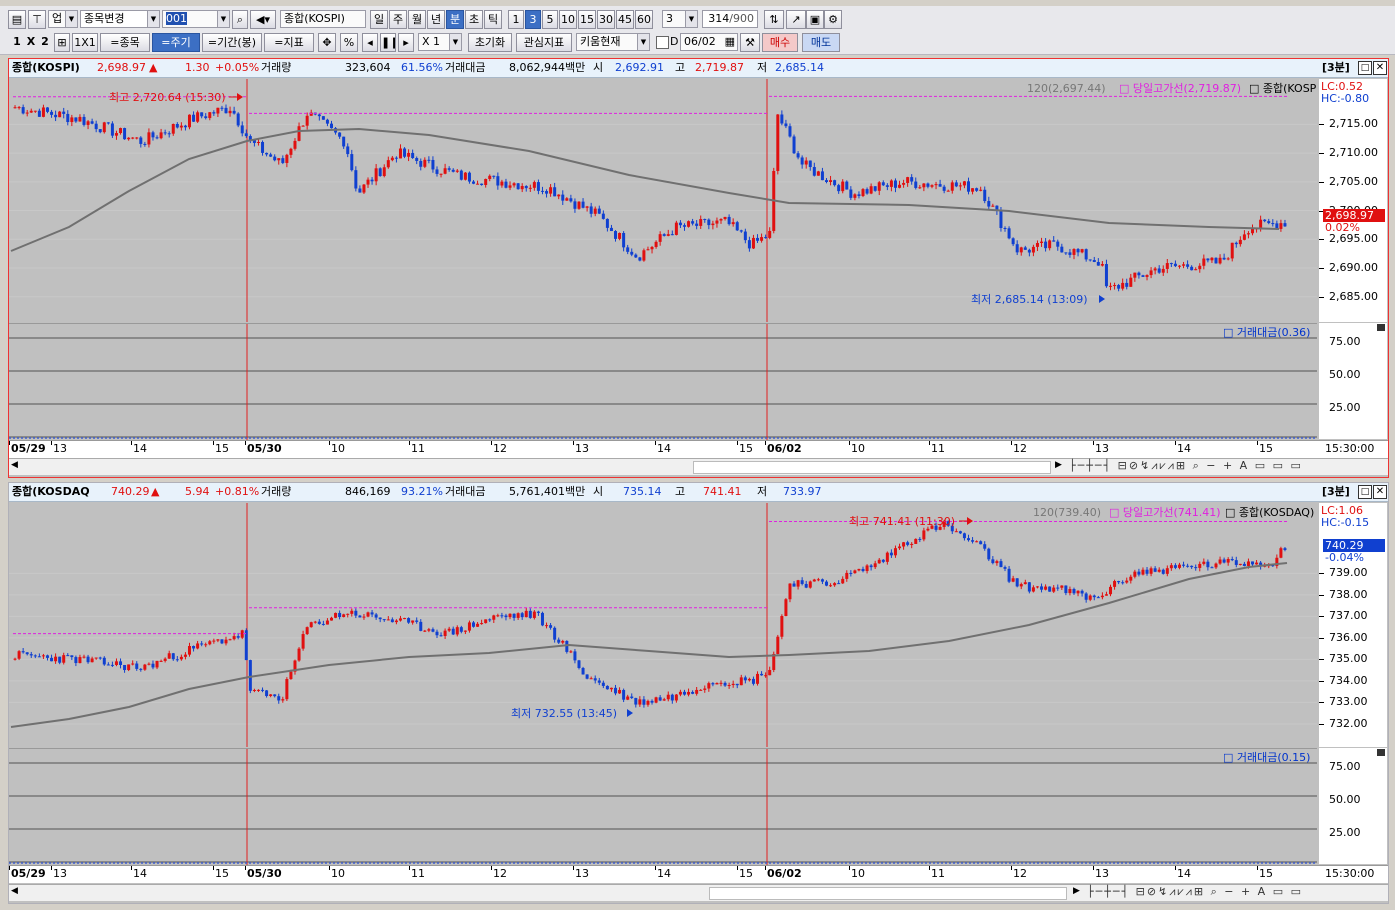 The height and width of the screenshot is (910, 1395). Describe the element at coordinates (263, 19) in the screenshot. I see `speaker-icon: ◀▾` at that location.